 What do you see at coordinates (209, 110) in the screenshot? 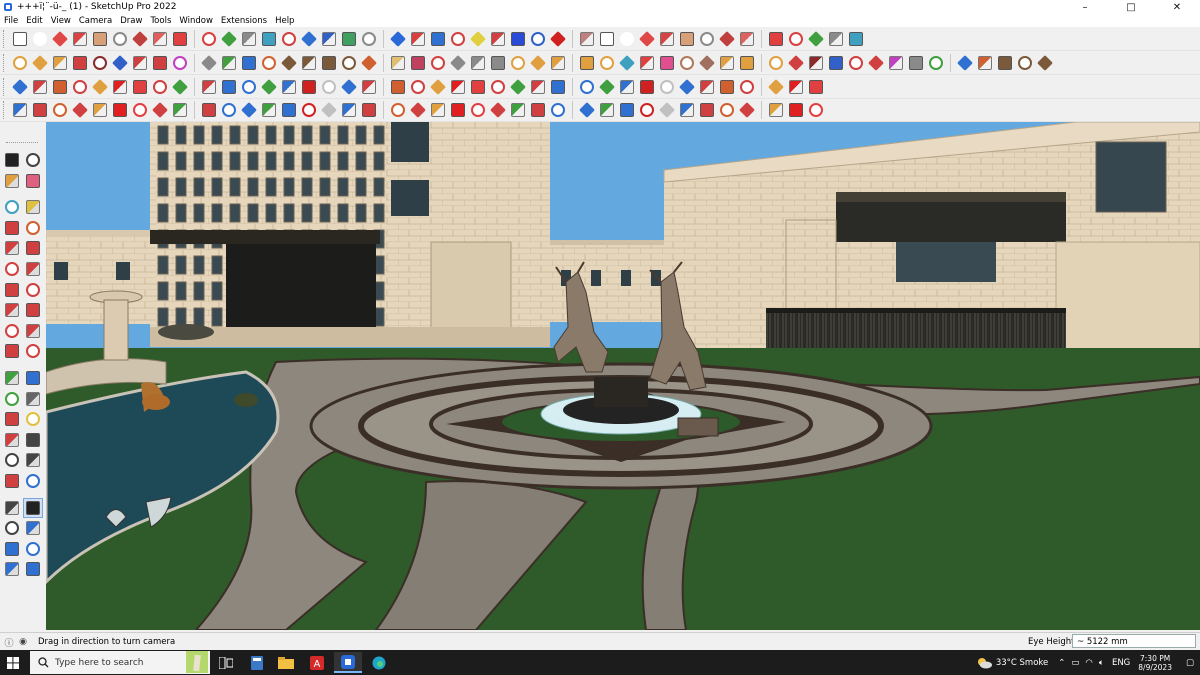
I see `toolbar-4-tool-10-button` at bounding box center [209, 110].